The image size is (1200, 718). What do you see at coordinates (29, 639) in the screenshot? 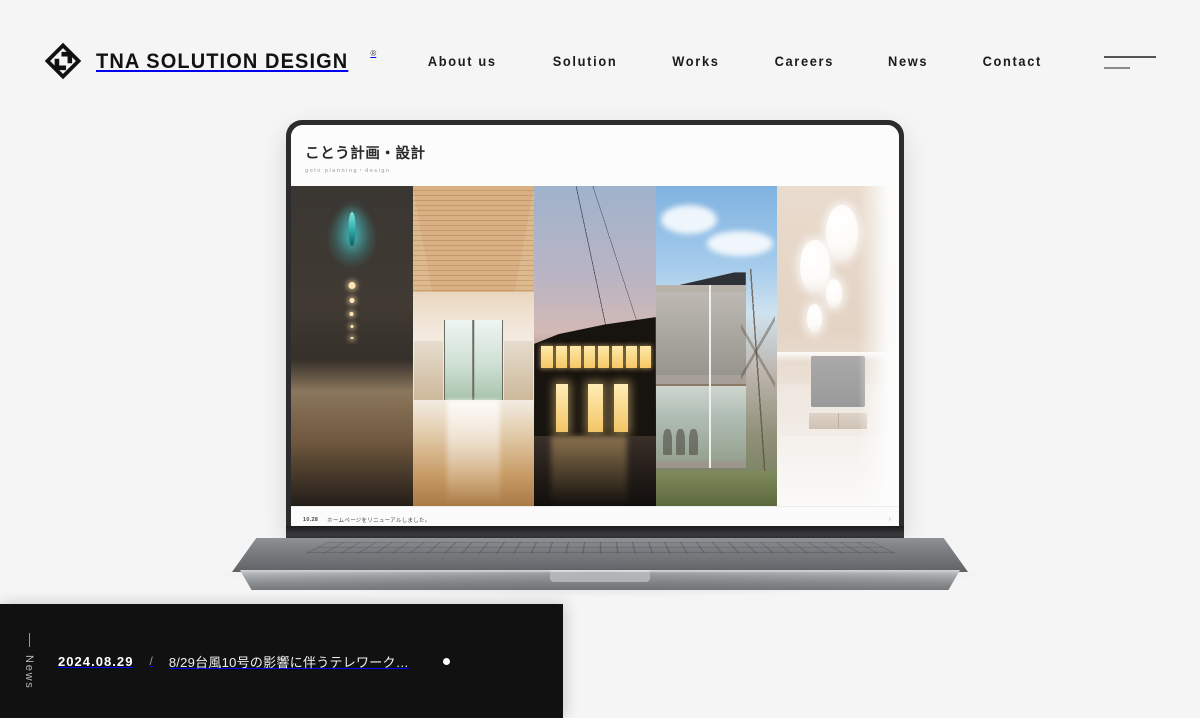
I see `news-label-dash` at bounding box center [29, 639].